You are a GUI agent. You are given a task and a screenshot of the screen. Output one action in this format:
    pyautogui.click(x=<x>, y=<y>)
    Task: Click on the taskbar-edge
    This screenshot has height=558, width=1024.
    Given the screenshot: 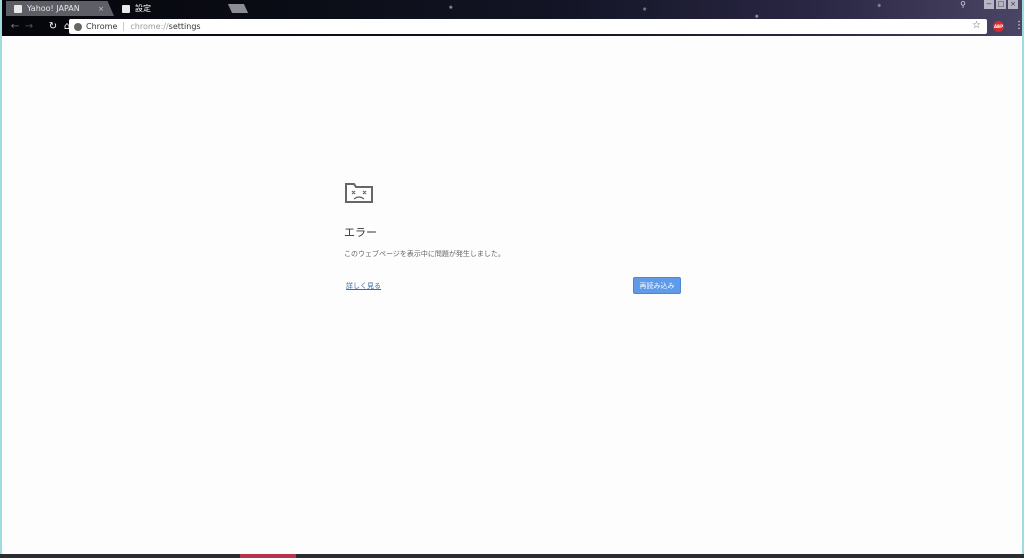 What is the action you would take?
    pyautogui.click(x=512, y=556)
    